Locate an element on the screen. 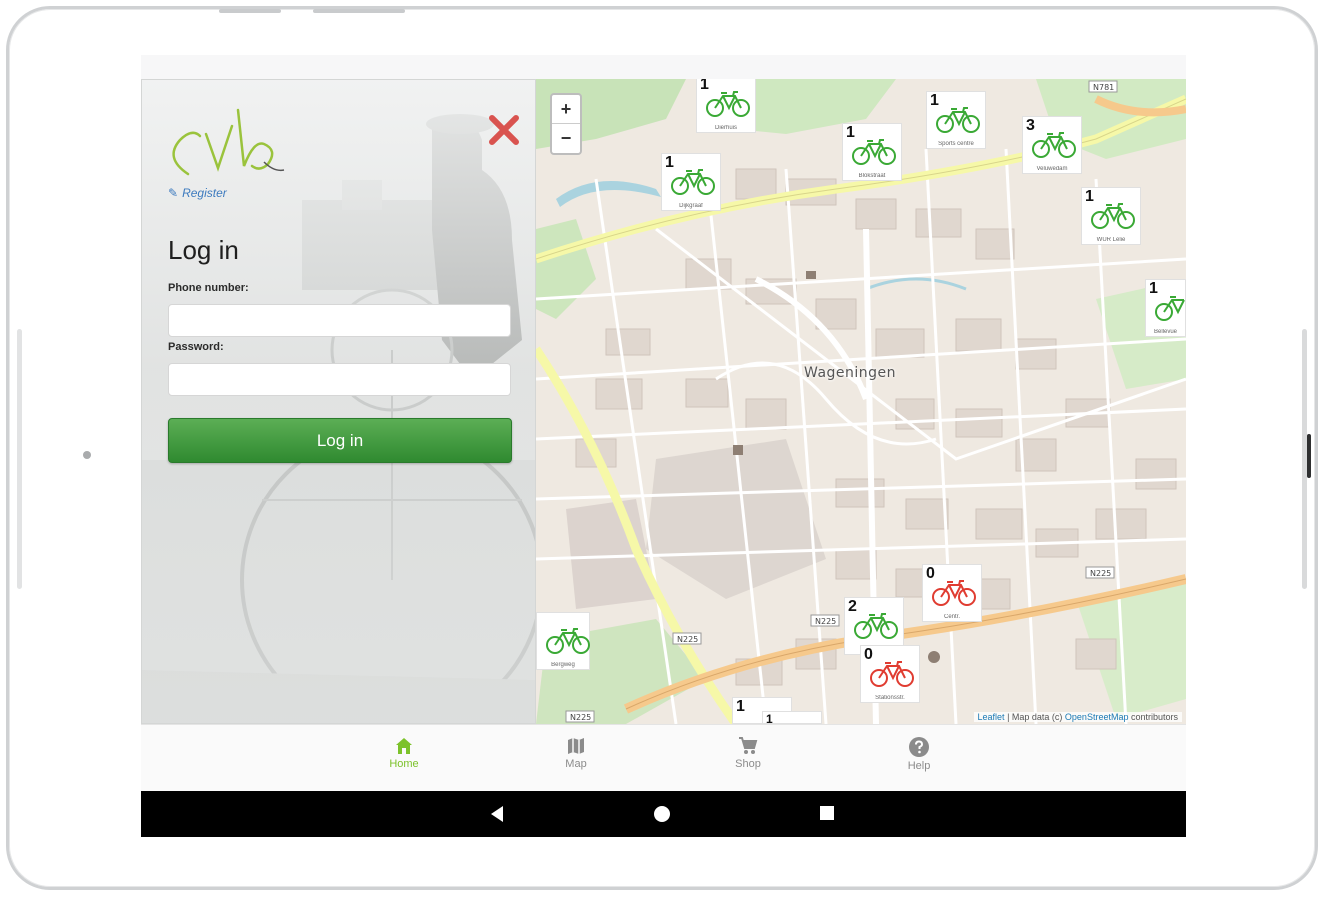 This screenshot has width=1328, height=900. bike-station-marker: 1 Blokstraat is located at coordinates (872, 152).